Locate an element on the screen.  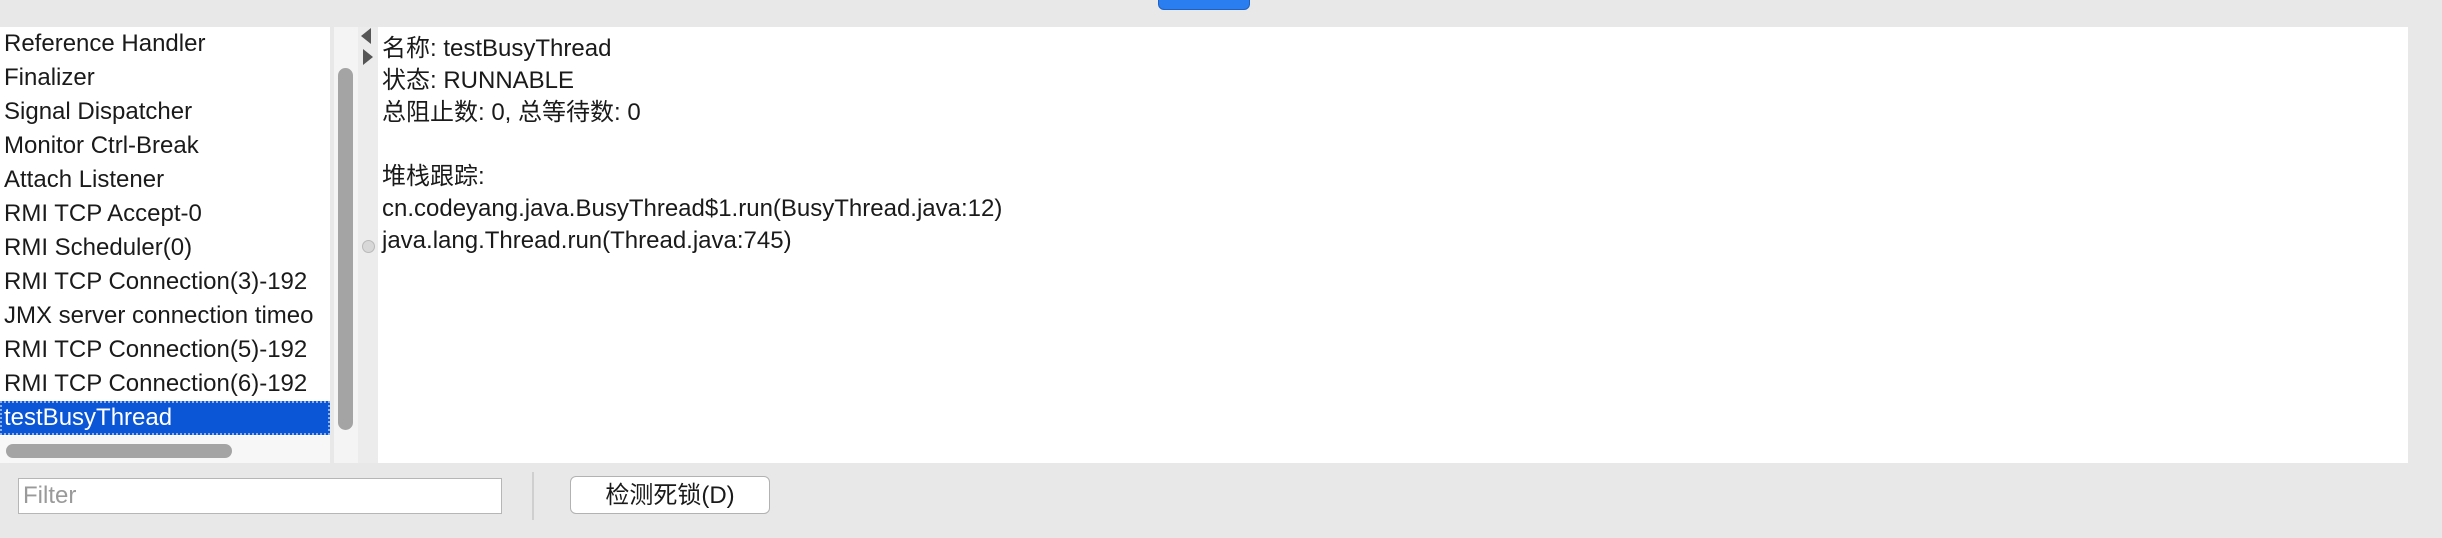
collapse-left-arrow-icon is located at coordinates (366, 36).